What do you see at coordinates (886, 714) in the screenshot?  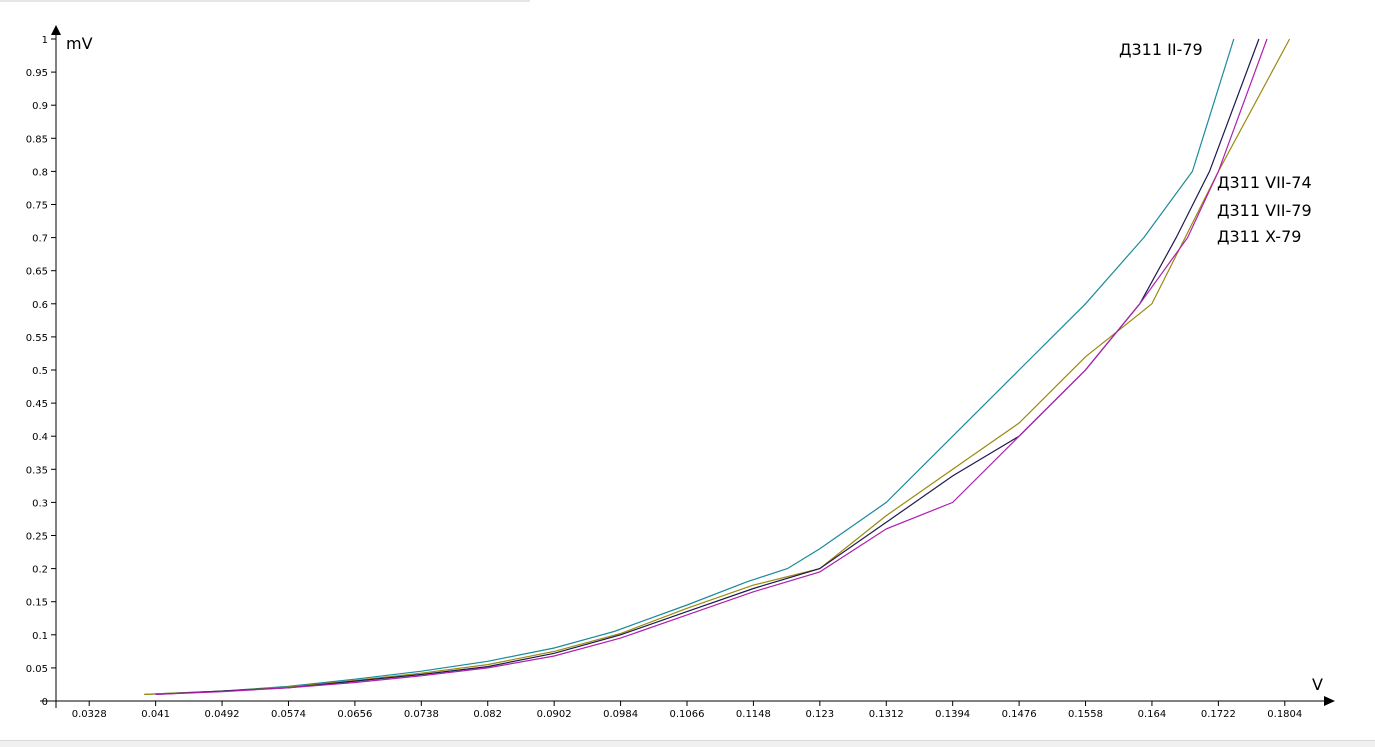 I see `x-tick-label: 0.1312` at bounding box center [886, 714].